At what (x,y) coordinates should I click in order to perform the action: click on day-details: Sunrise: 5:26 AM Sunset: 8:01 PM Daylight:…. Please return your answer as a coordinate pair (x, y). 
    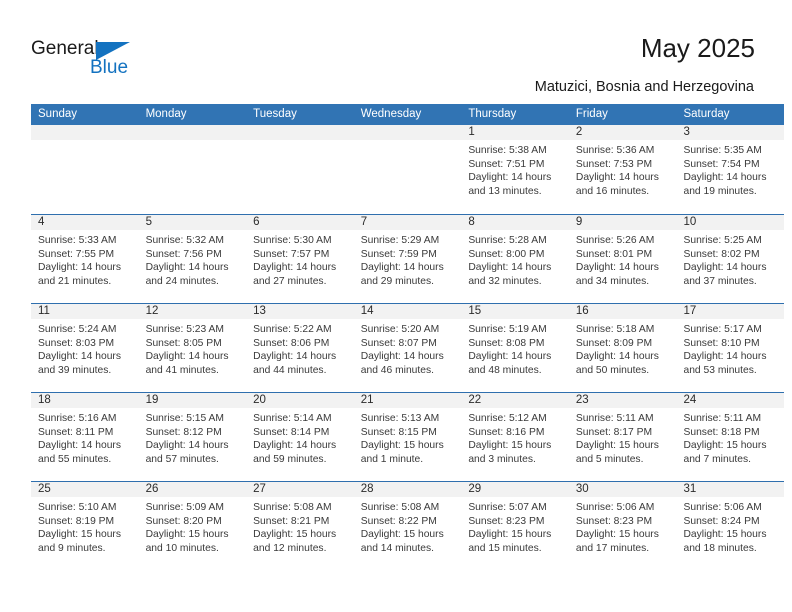
    Looking at the image, I should click on (623, 259).